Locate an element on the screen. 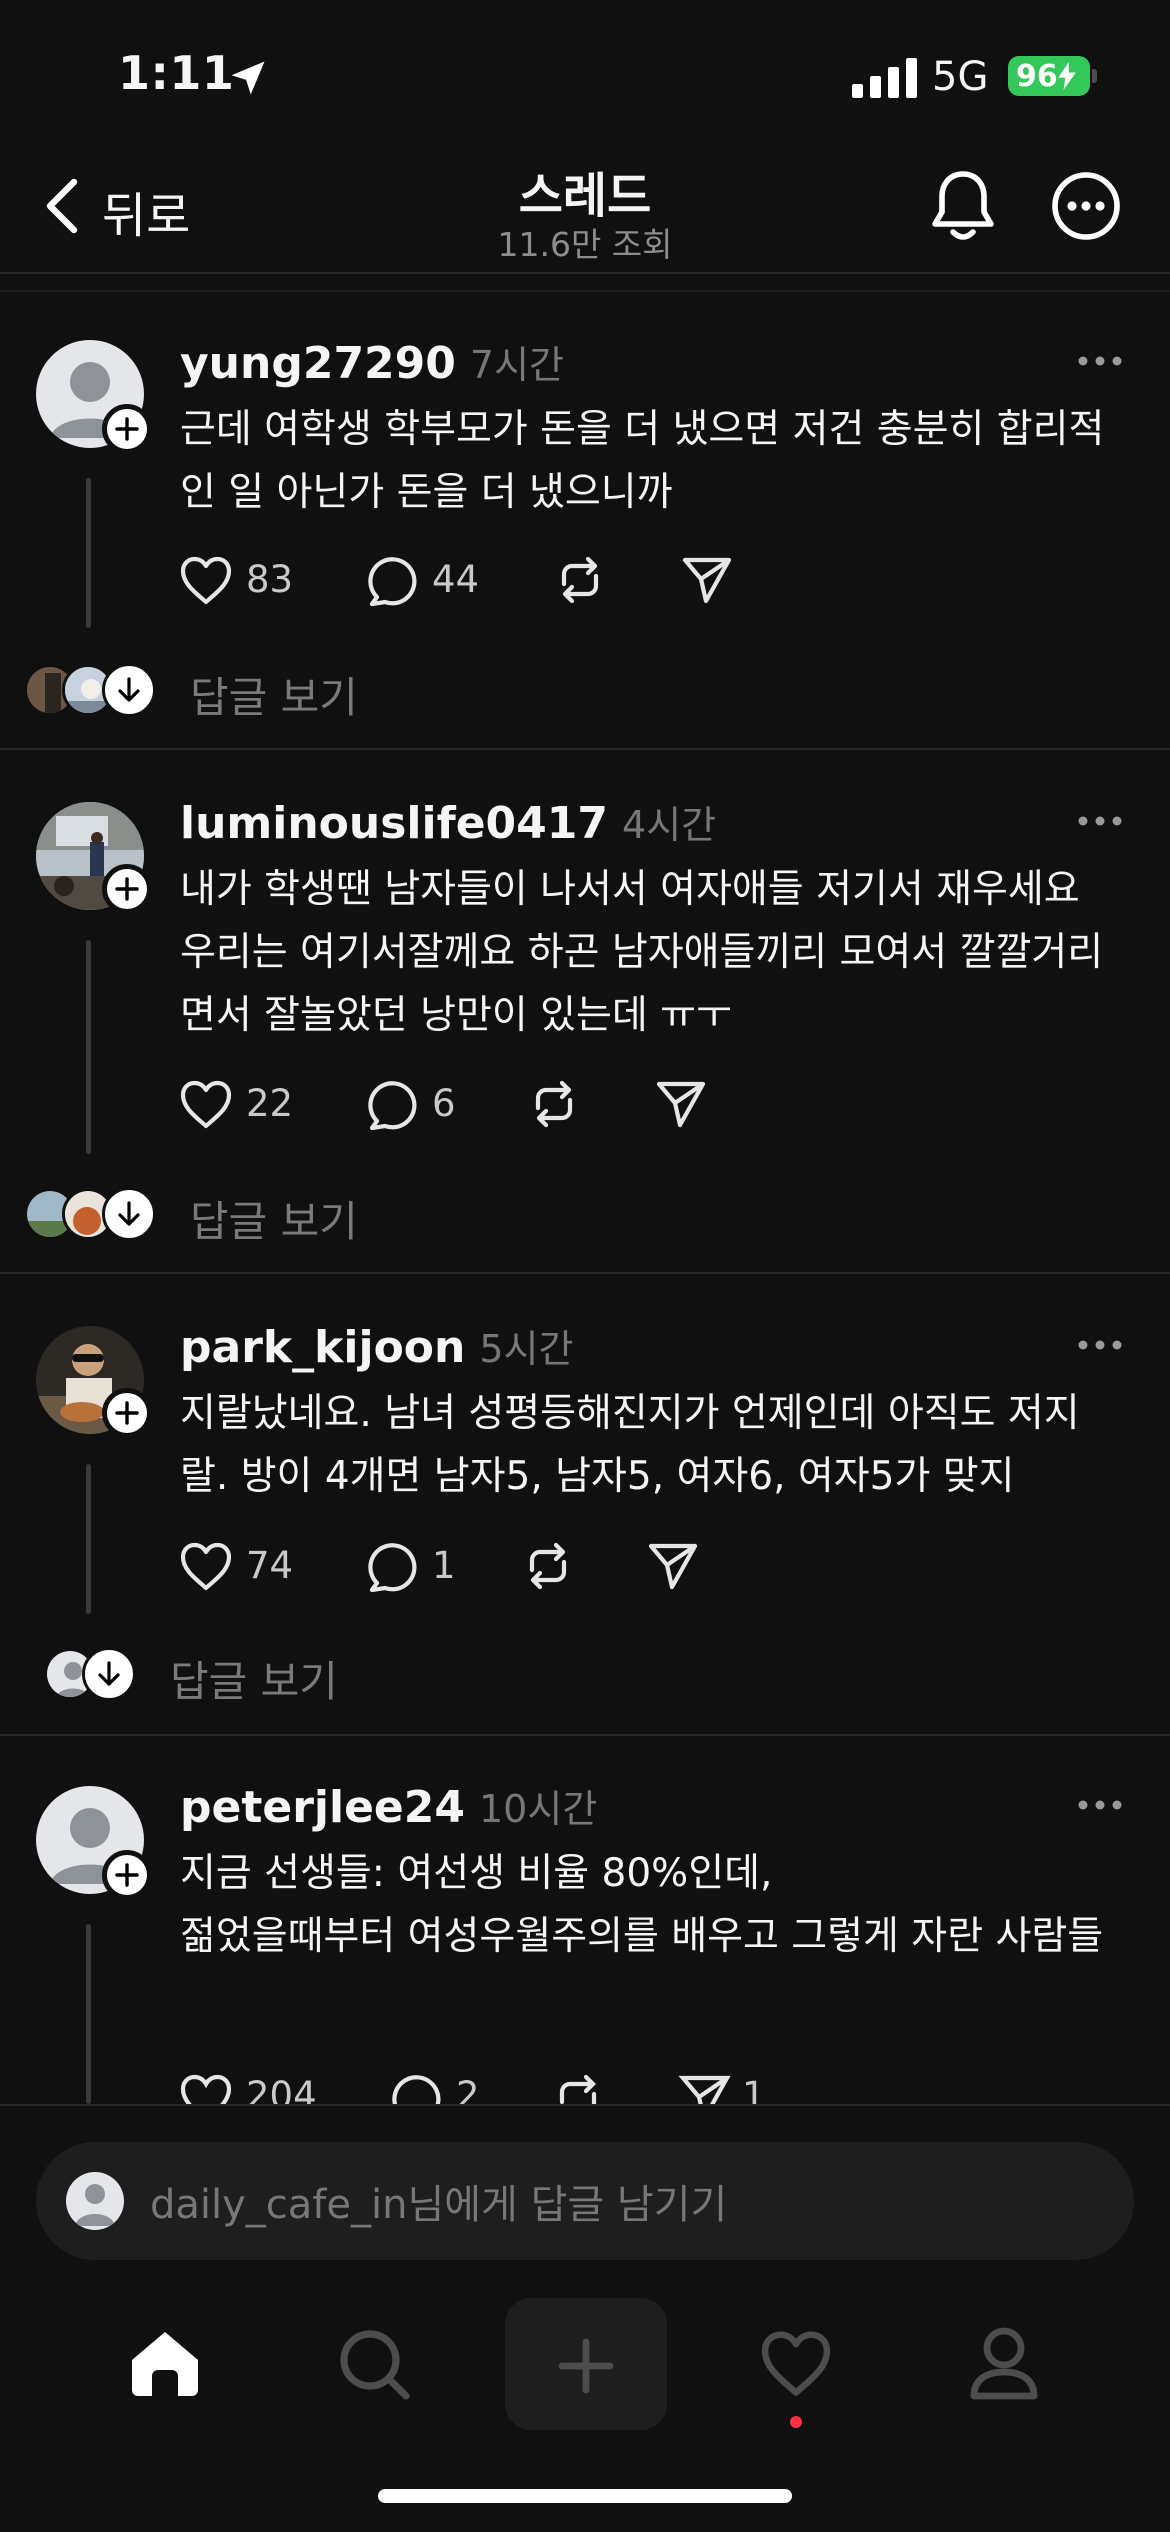 The height and width of the screenshot is (2532, 1170). bell-icon is located at coordinates (963, 206).